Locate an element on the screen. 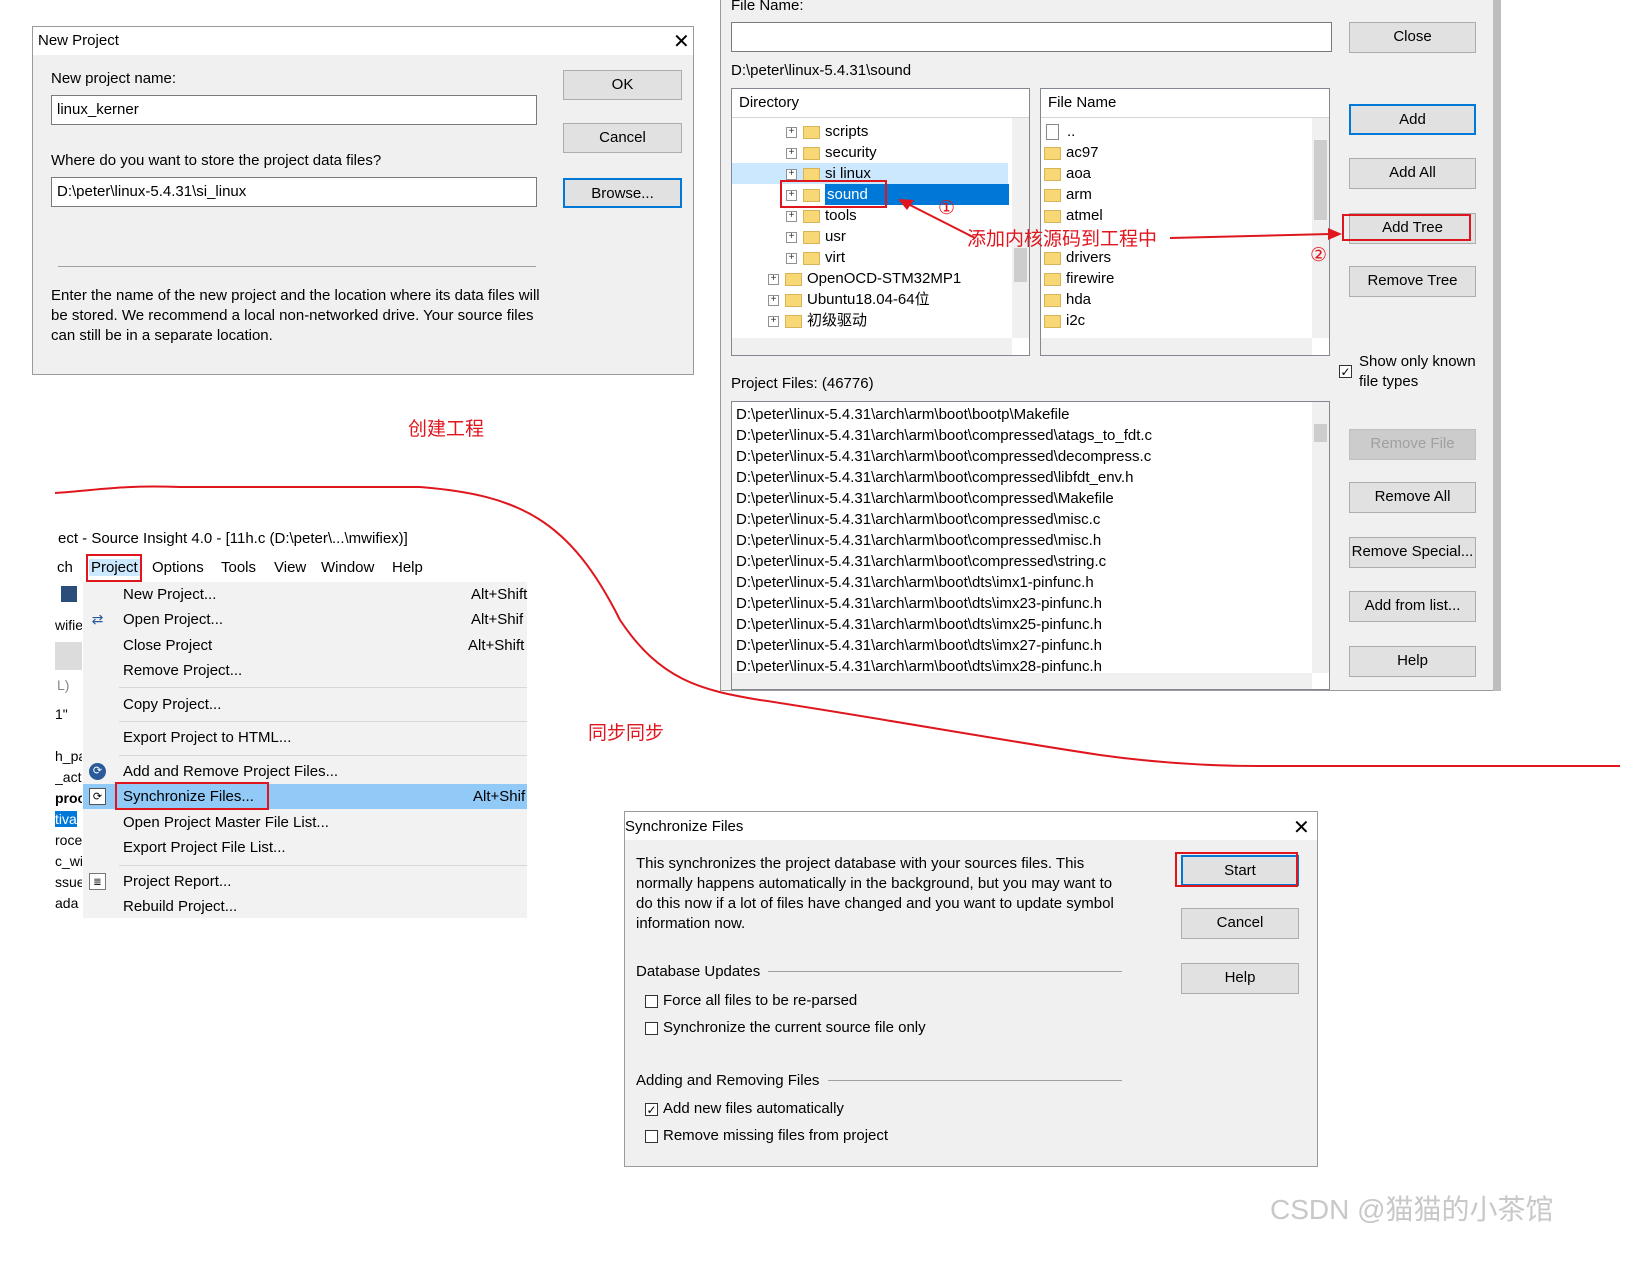 This screenshot has width=1638, height=1287. arrow-to-add-tree is located at coordinates (1250, 236).